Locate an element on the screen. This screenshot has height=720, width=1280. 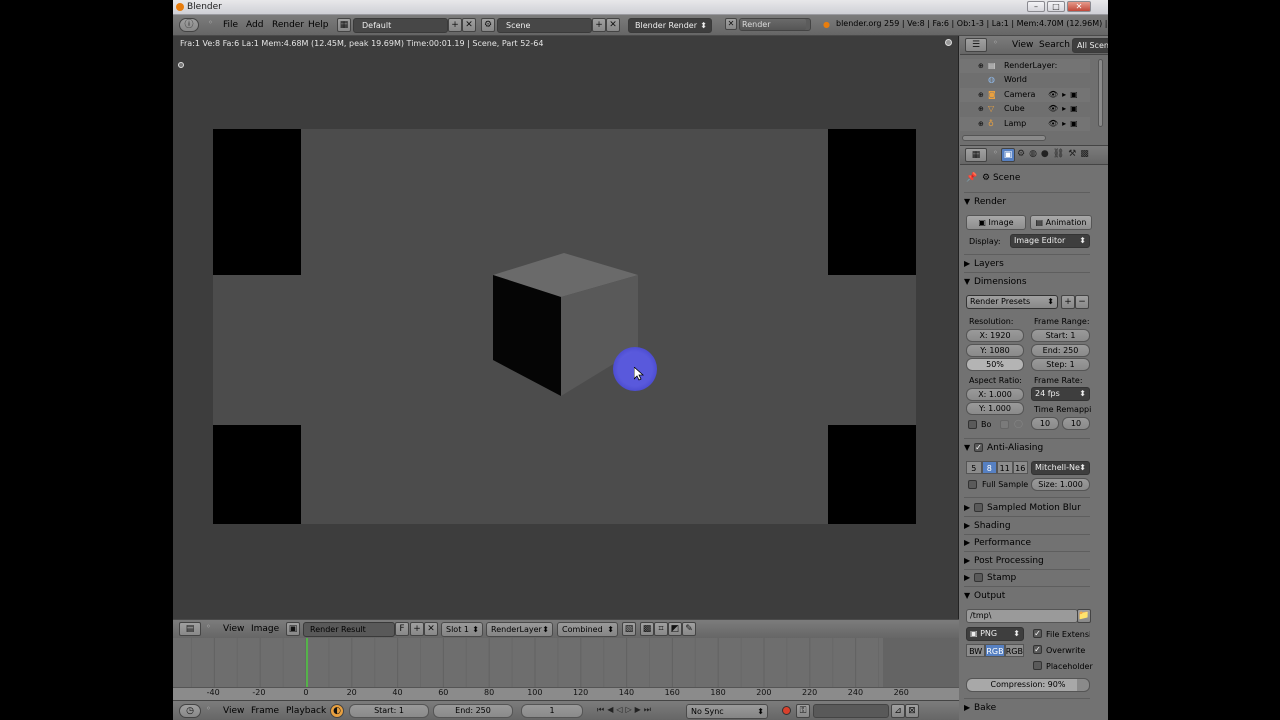
corner-widget-icon is located at coordinates (181, 65).